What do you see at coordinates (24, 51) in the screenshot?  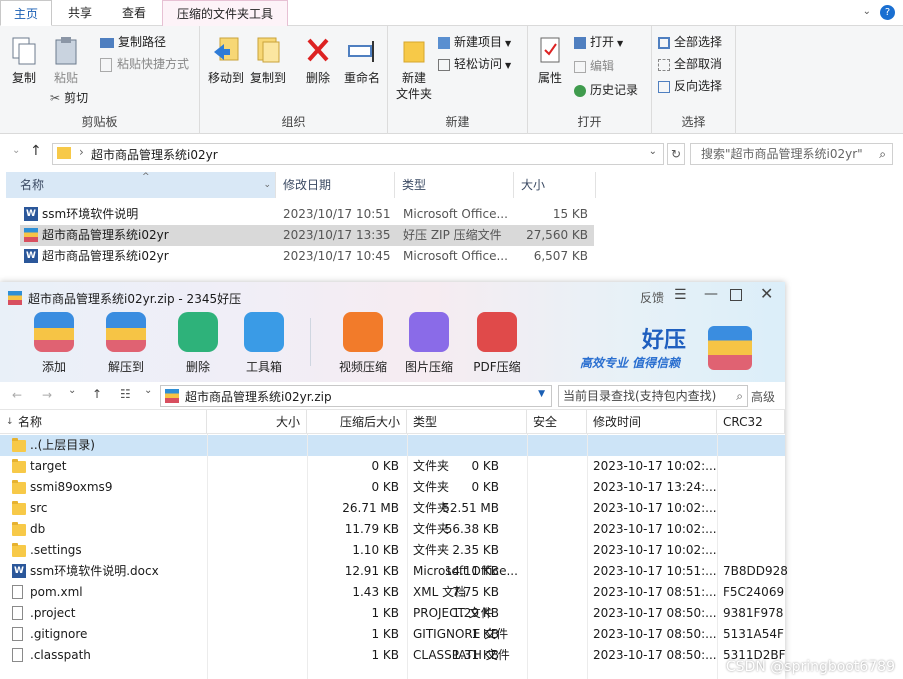 I see `copy-icon` at bounding box center [24, 51].